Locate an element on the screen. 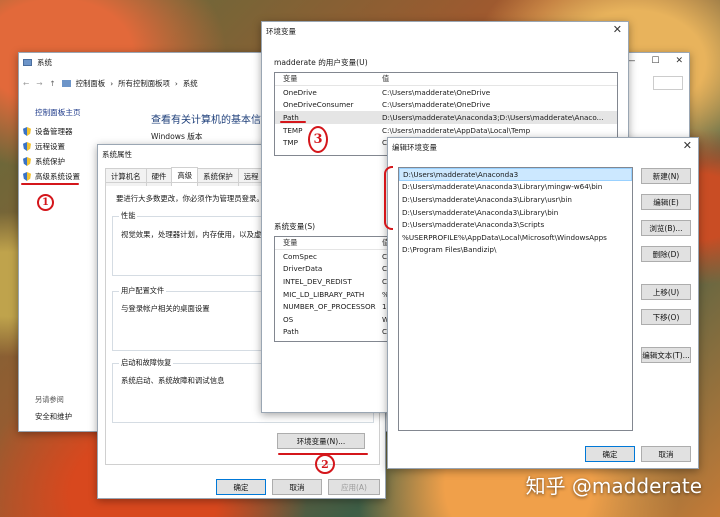  variable-value: C:\Users\madderate\AppData\Local\Temp is located at coordinates (456, 130).